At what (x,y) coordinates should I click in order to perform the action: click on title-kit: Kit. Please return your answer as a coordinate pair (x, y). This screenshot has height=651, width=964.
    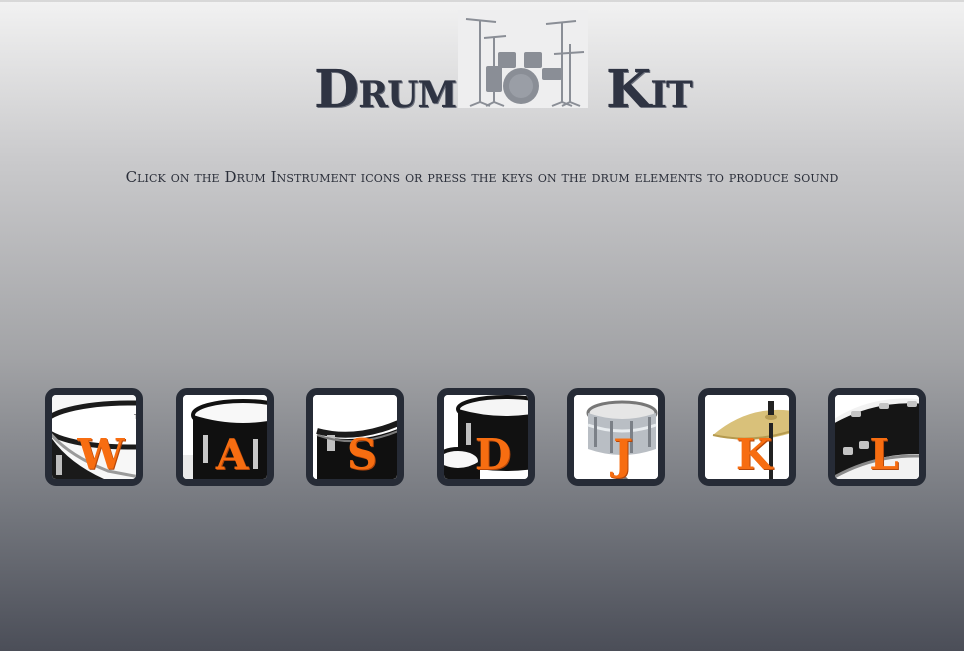
    Looking at the image, I should click on (649, 89).